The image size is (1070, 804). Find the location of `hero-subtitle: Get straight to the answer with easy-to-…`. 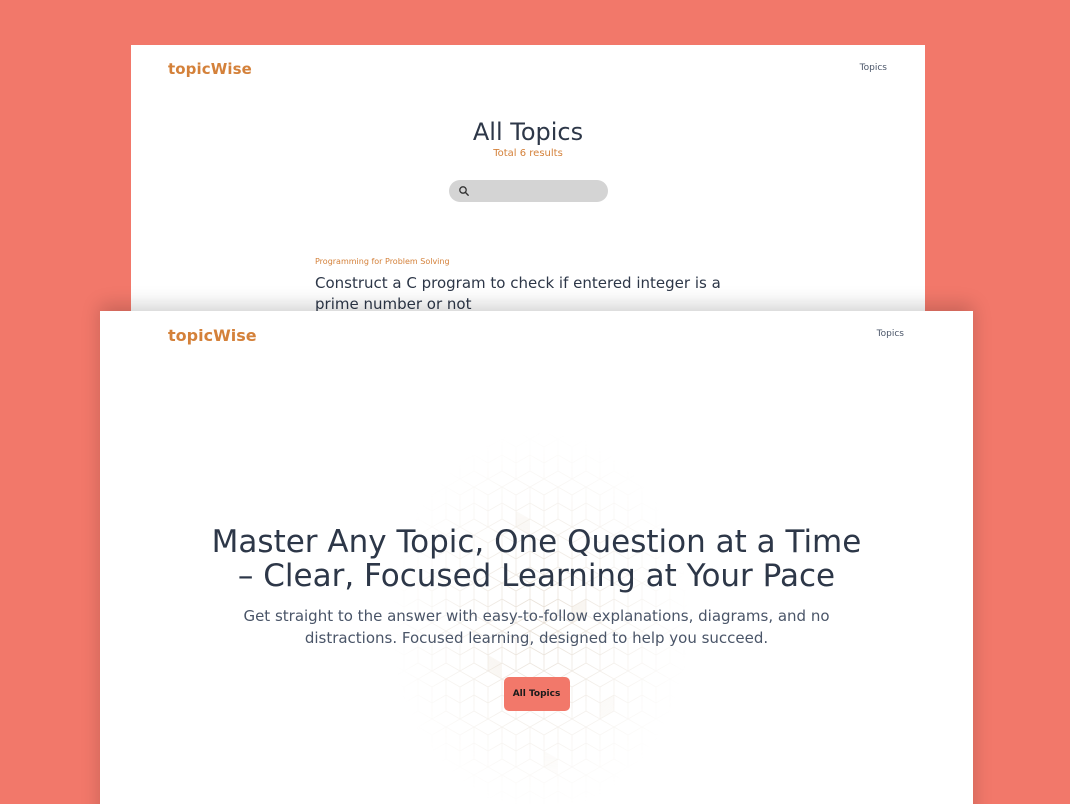

hero-subtitle: Get straight to the answer with easy-to-… is located at coordinates (536, 627).